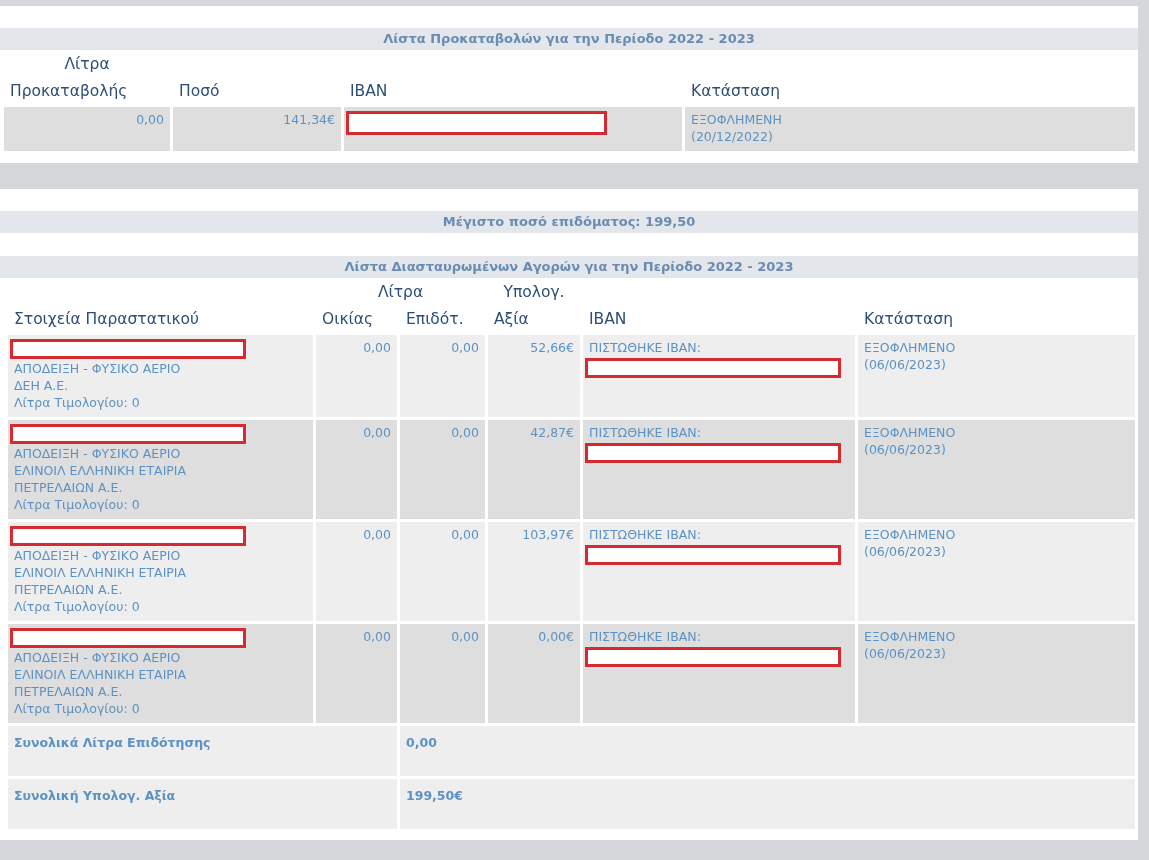 The image size is (1149, 860). What do you see at coordinates (555, 636) in the screenshot?
I see `amount-text: 0,00€` at bounding box center [555, 636].